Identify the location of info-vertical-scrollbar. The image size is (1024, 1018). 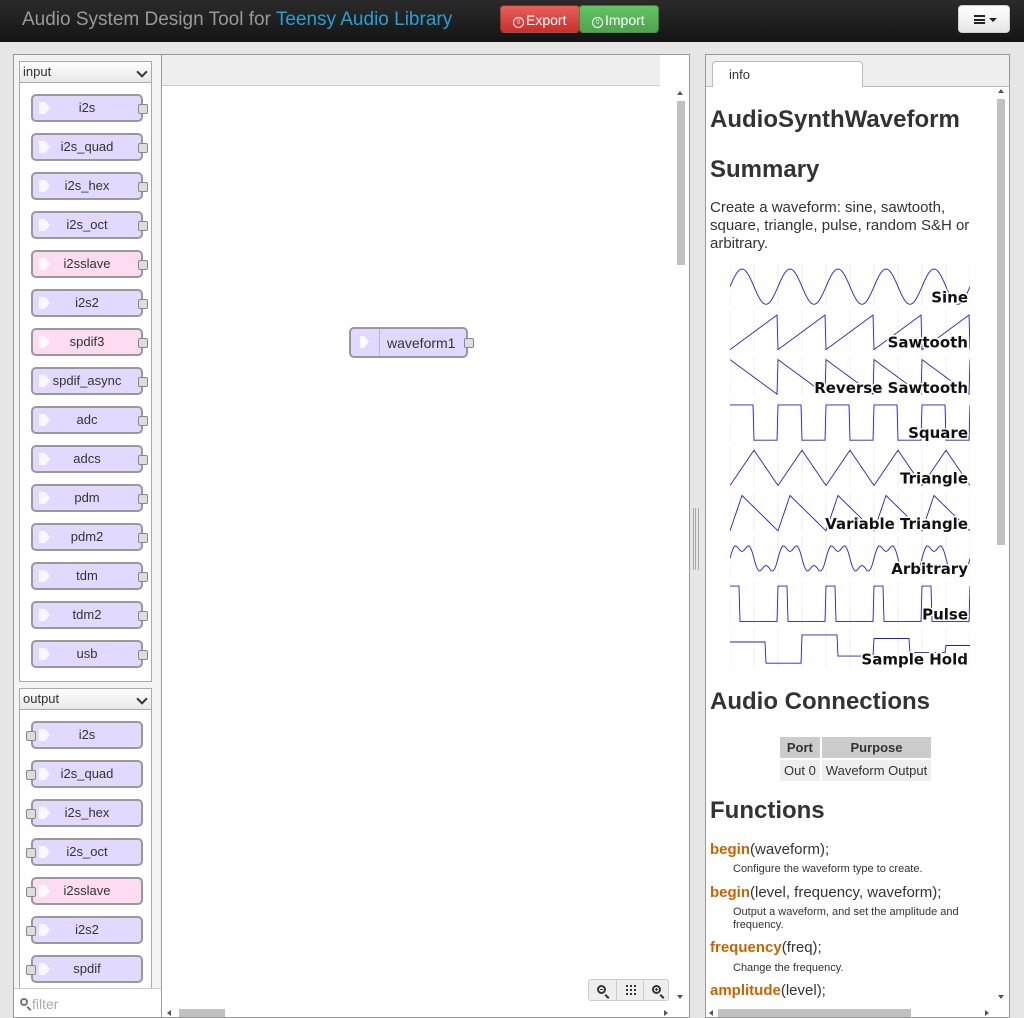
(1001, 545).